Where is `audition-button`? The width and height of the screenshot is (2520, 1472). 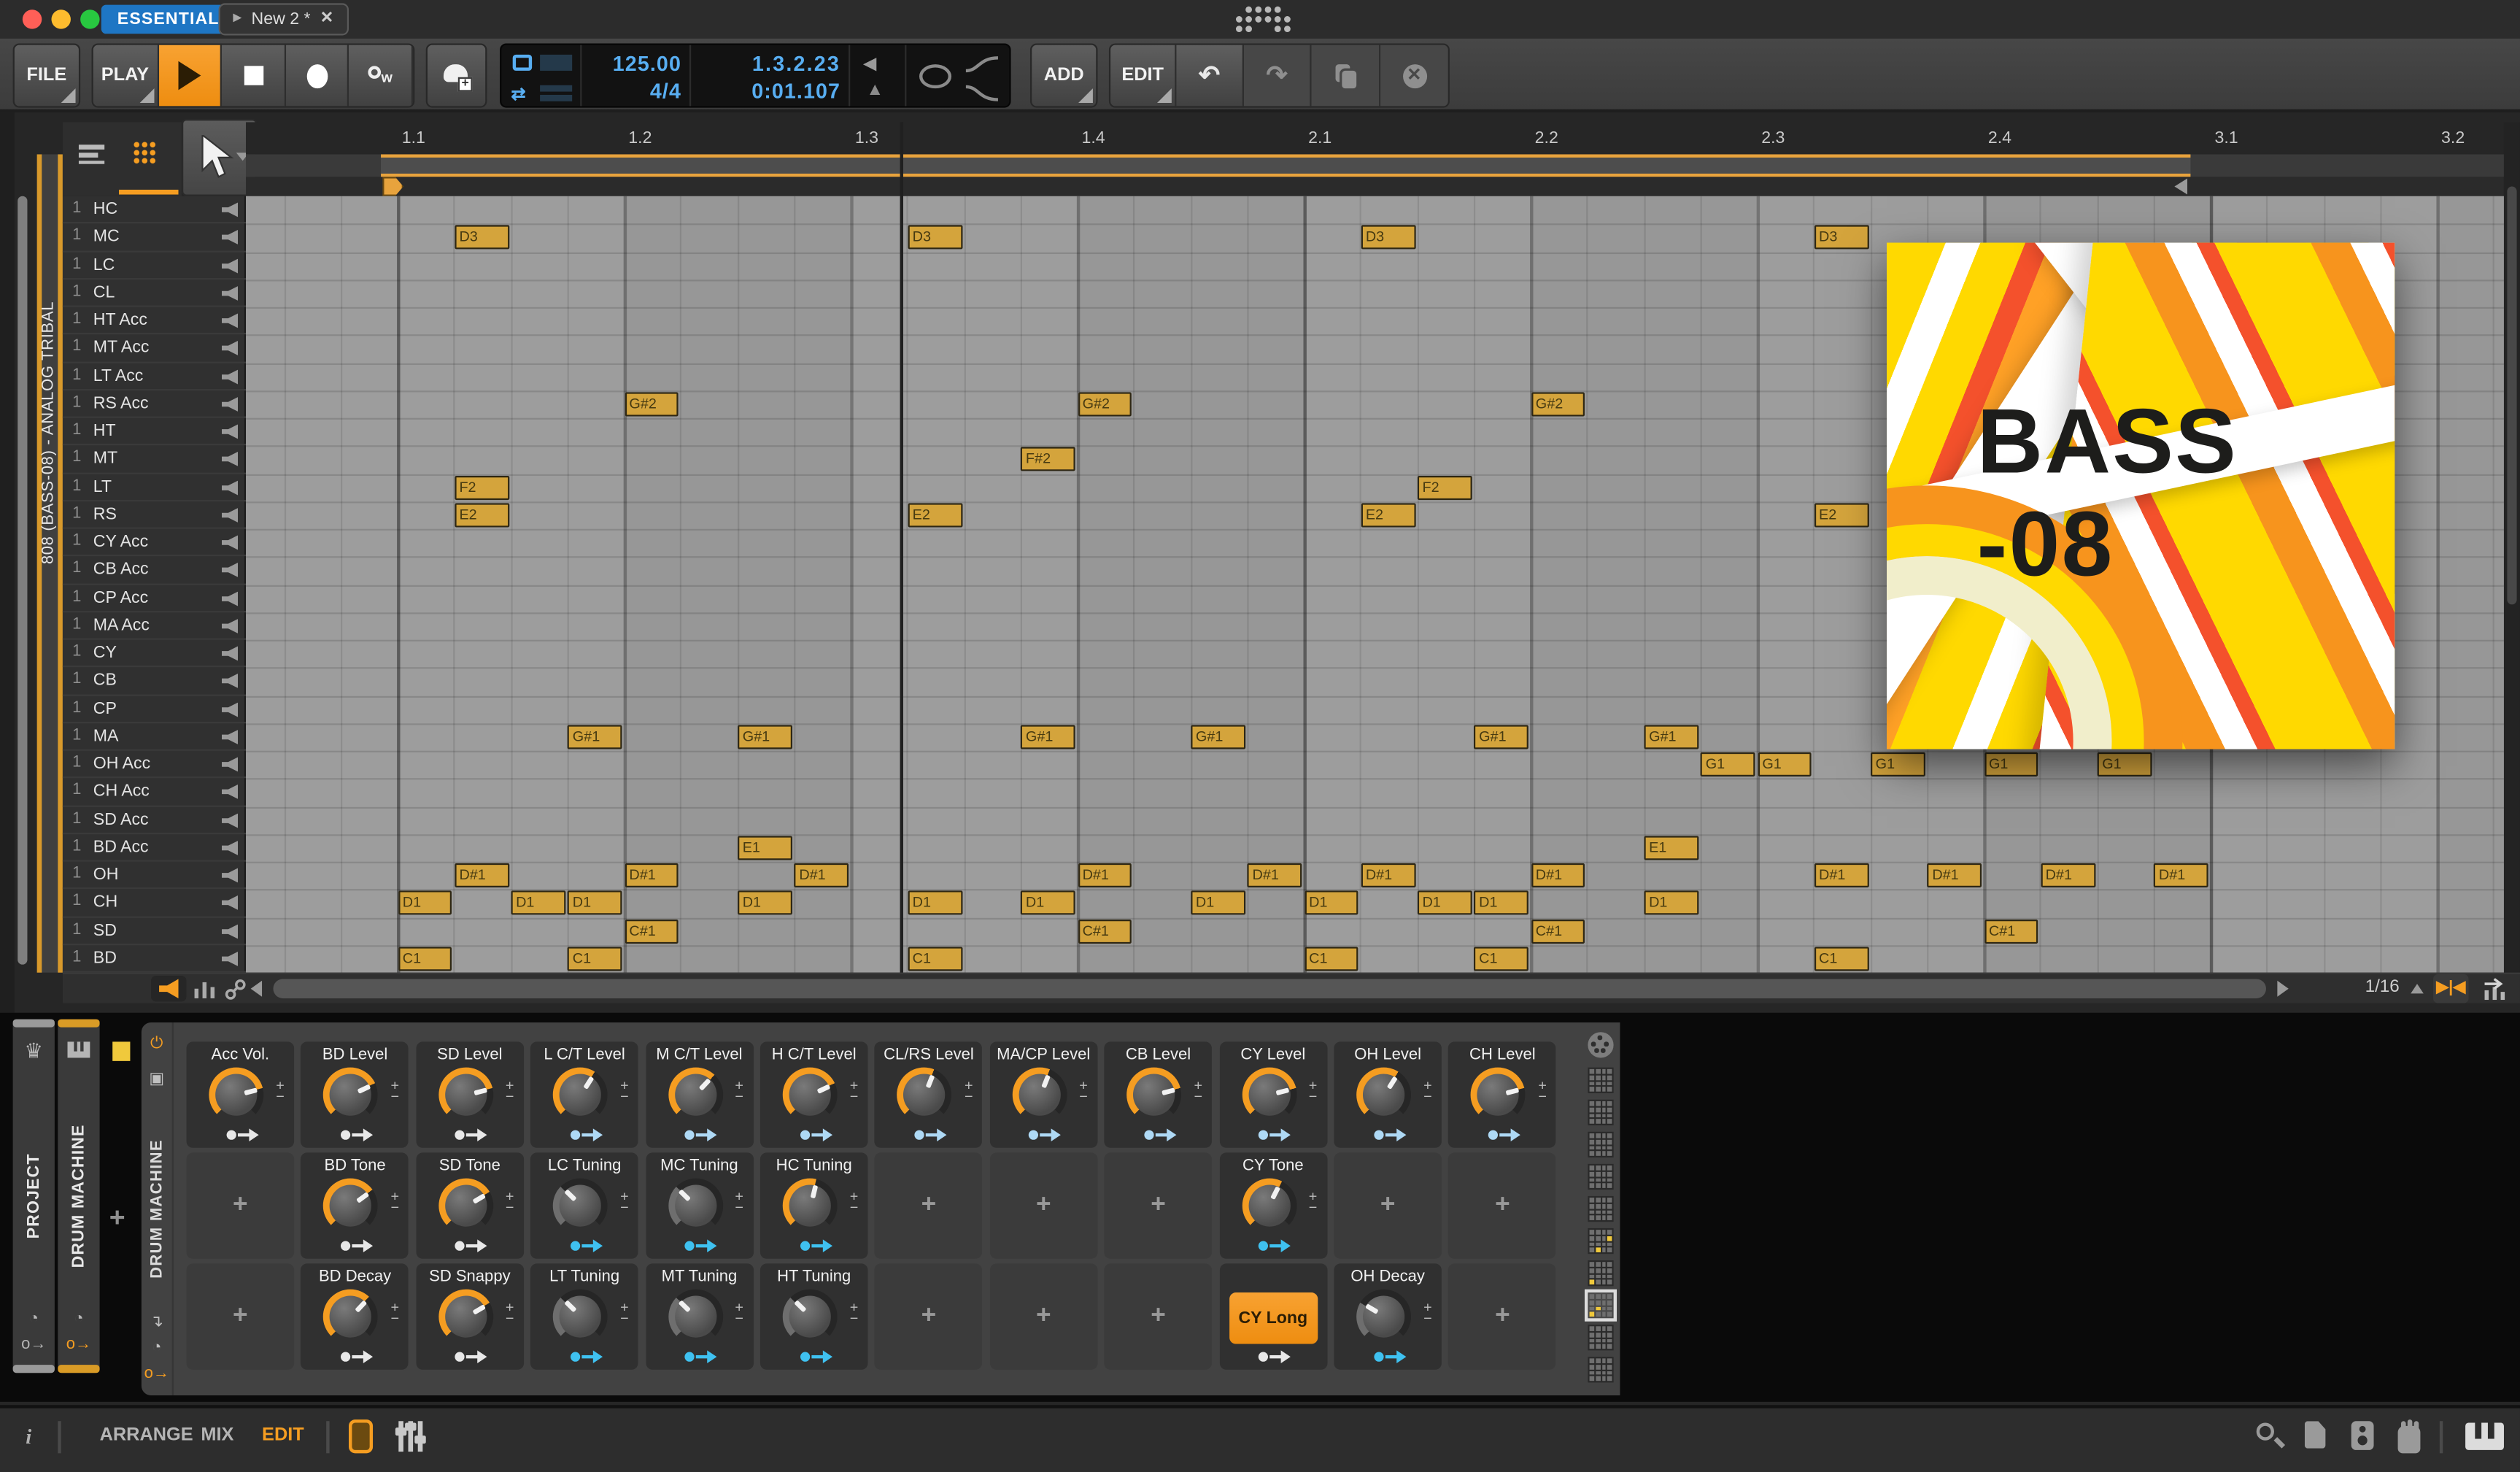
audition-button is located at coordinates (169, 989).